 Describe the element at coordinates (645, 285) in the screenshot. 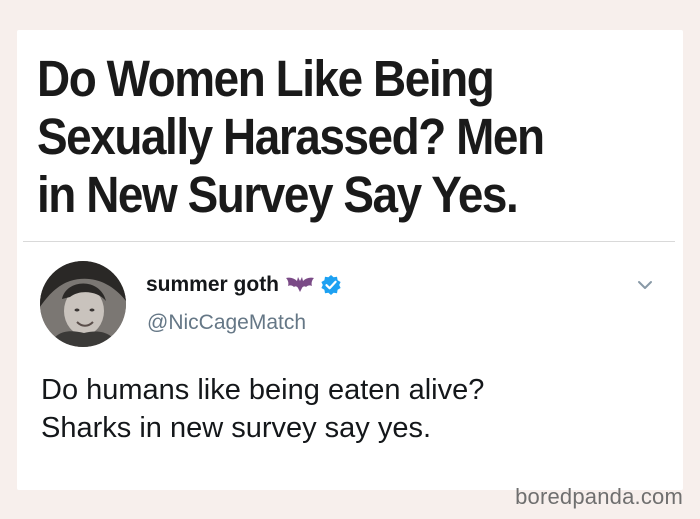

I see `chevron-down-icon` at that location.